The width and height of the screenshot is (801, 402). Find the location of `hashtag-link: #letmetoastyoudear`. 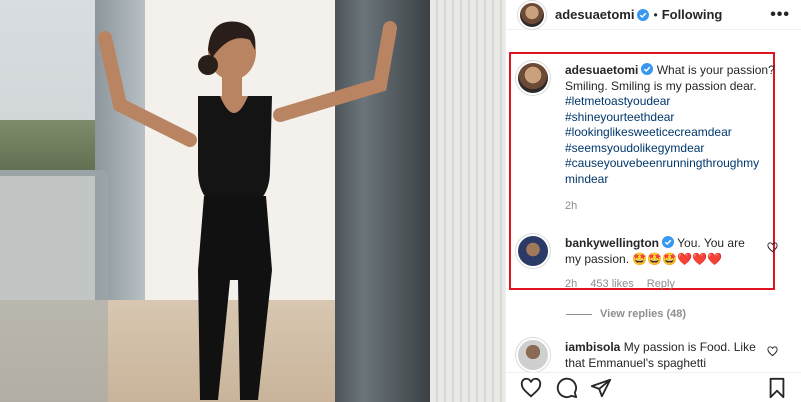

hashtag-link: #letmetoastyoudear is located at coordinates (671, 102).